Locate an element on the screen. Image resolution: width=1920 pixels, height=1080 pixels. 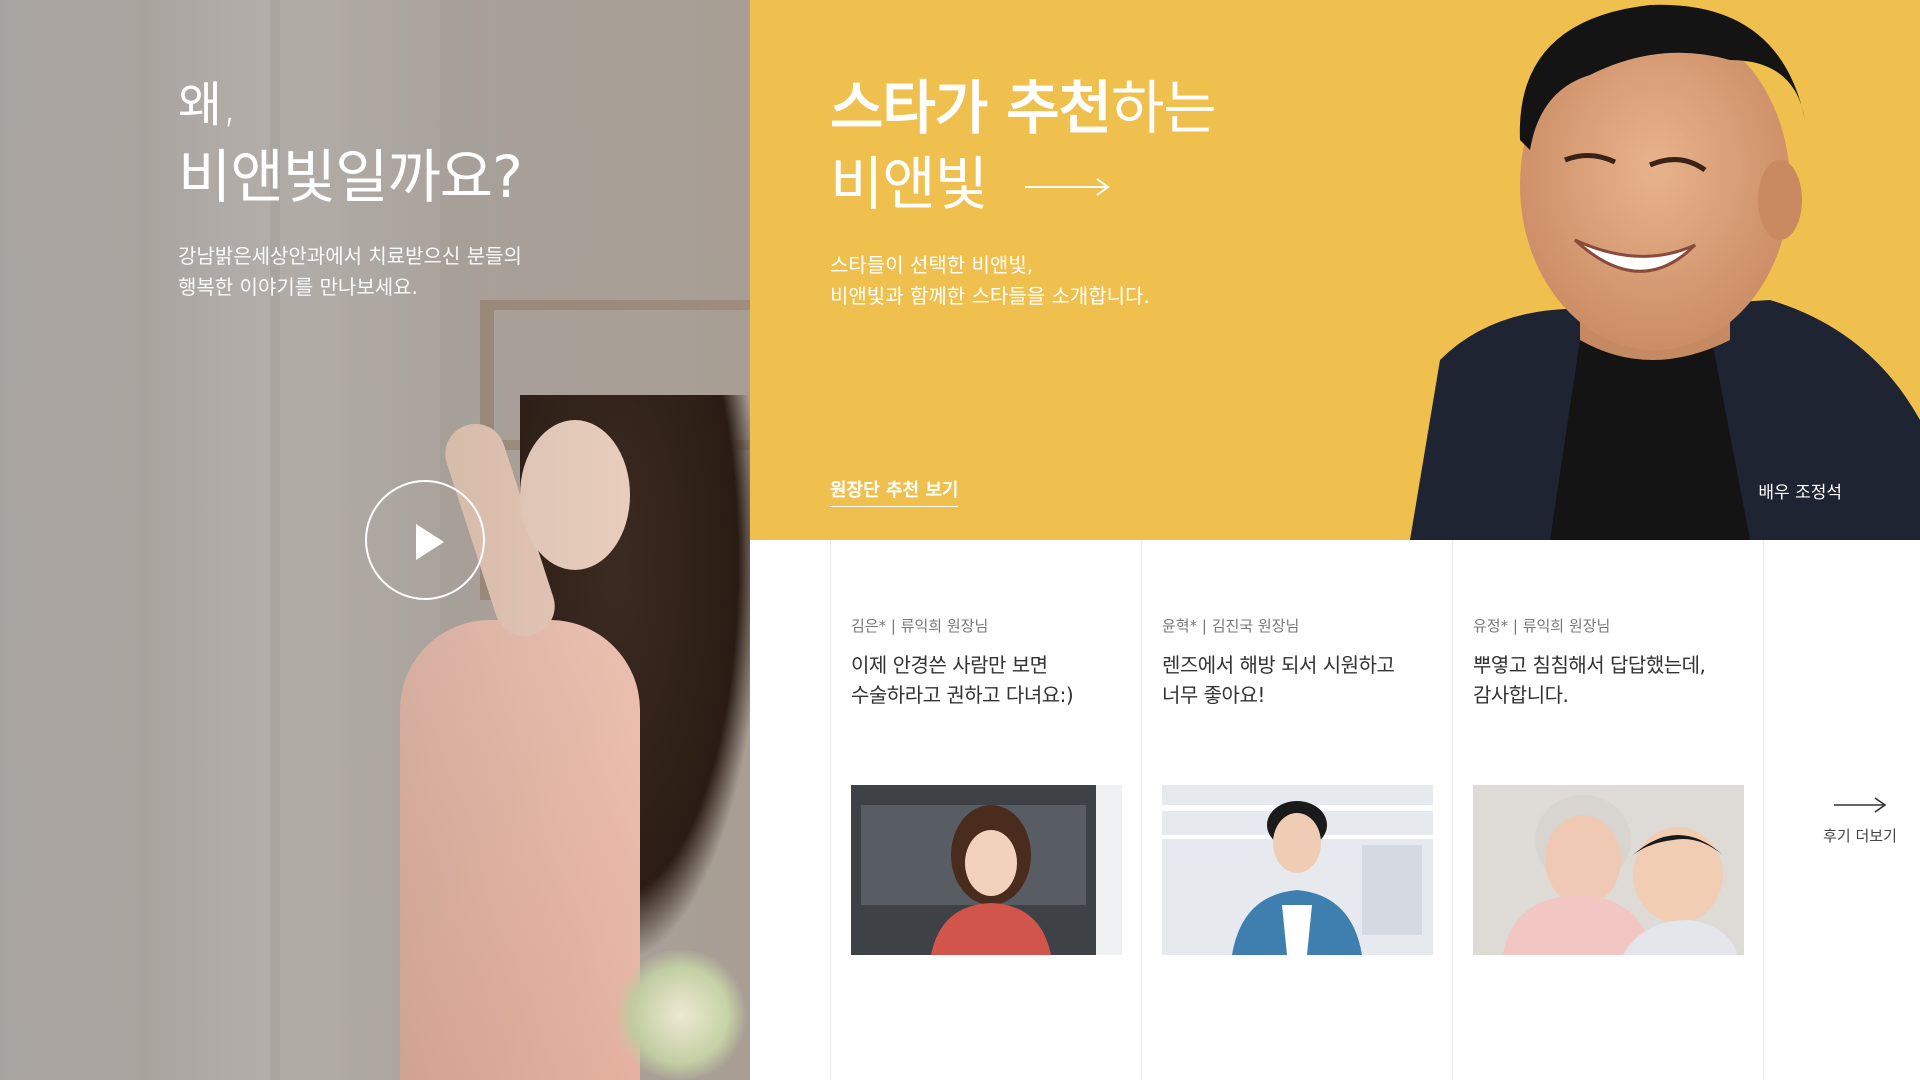
more-reviews-button: 후기 더보기 is located at coordinates (1860, 820).